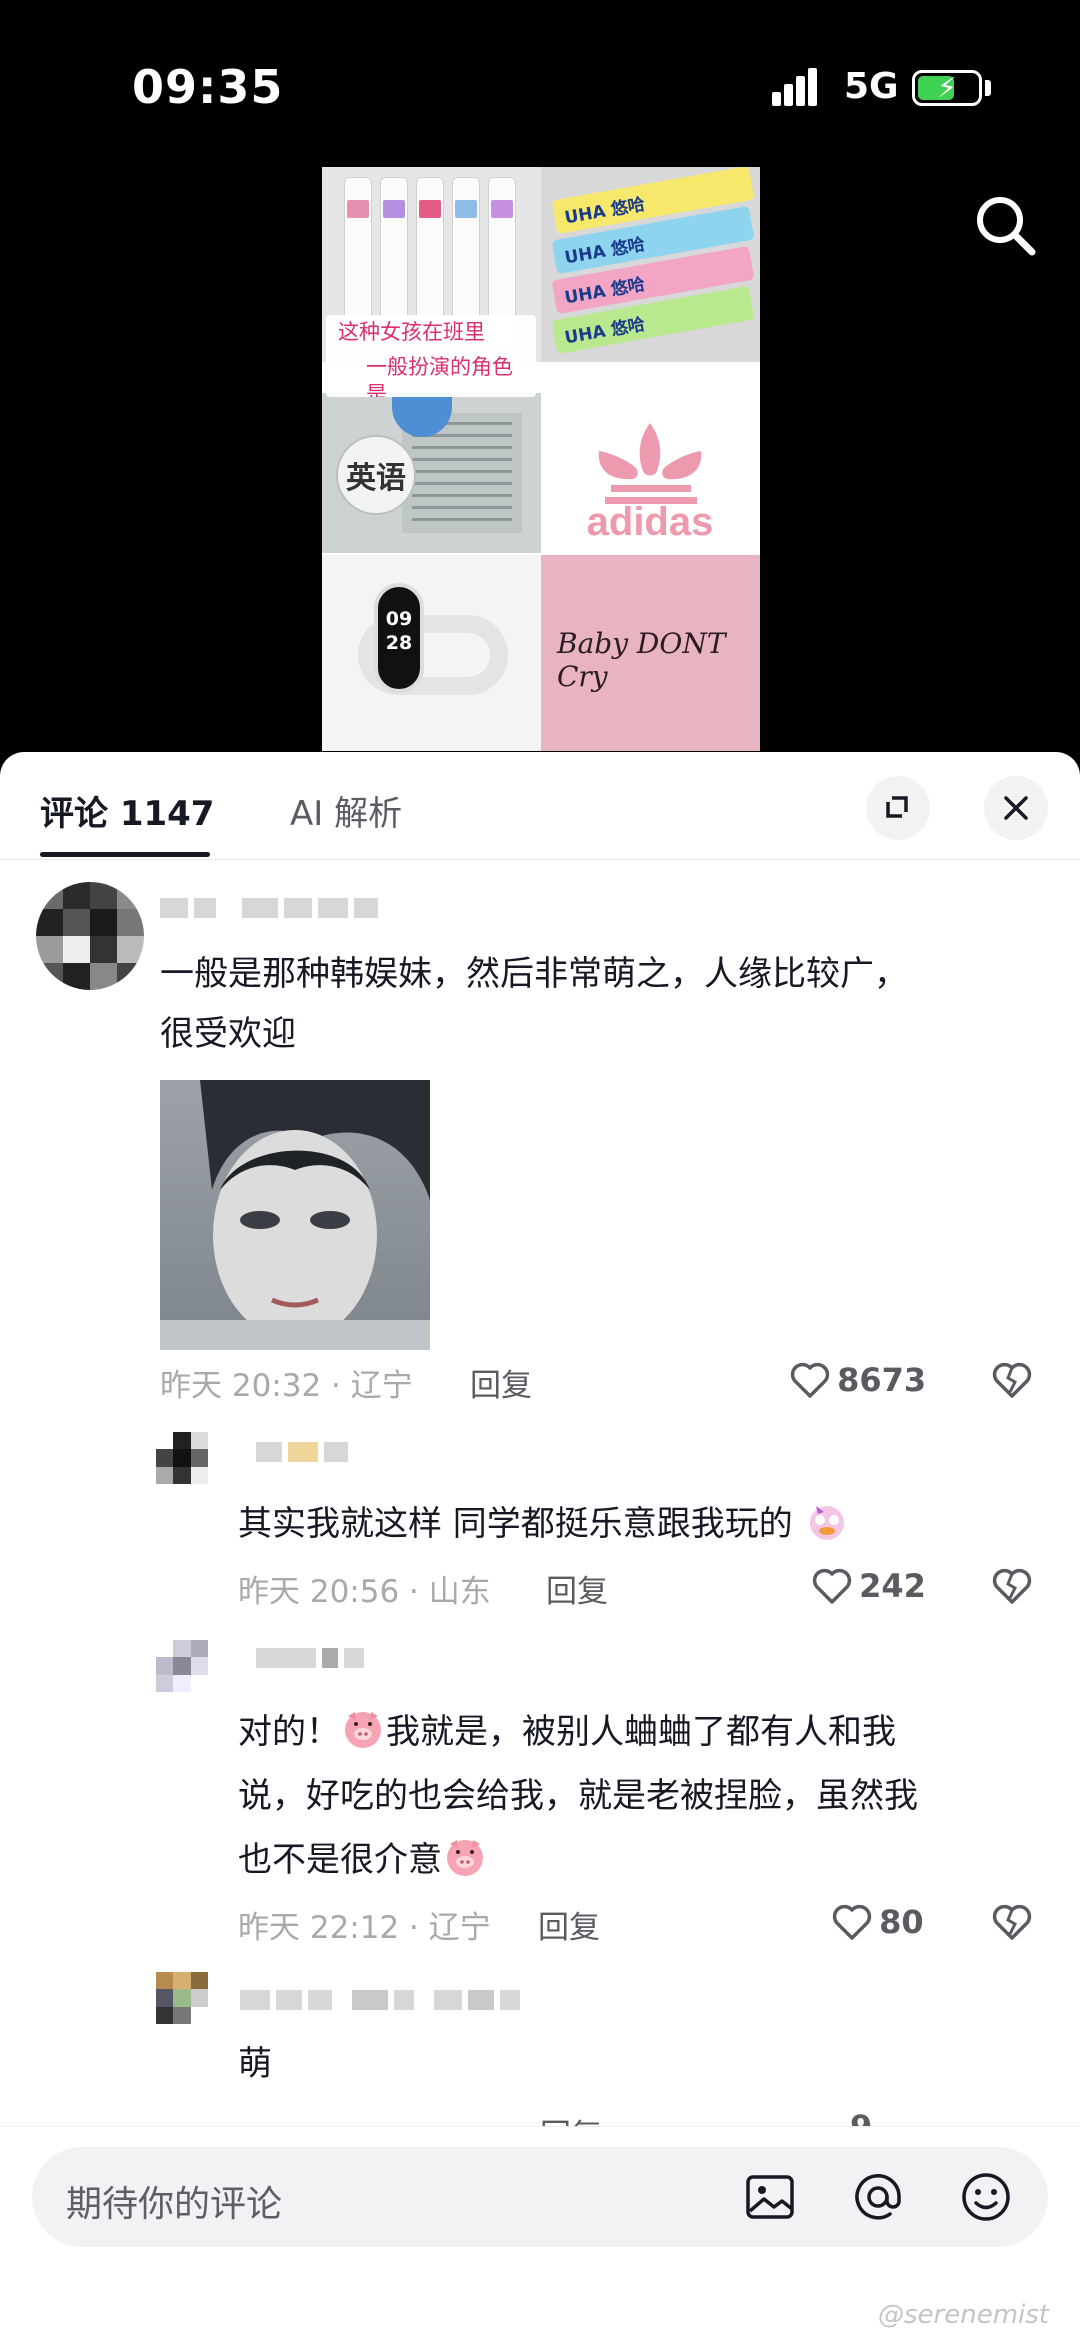 The height and width of the screenshot is (2348, 1080). What do you see at coordinates (986, 2197) in the screenshot?
I see `smile-icon` at bounding box center [986, 2197].